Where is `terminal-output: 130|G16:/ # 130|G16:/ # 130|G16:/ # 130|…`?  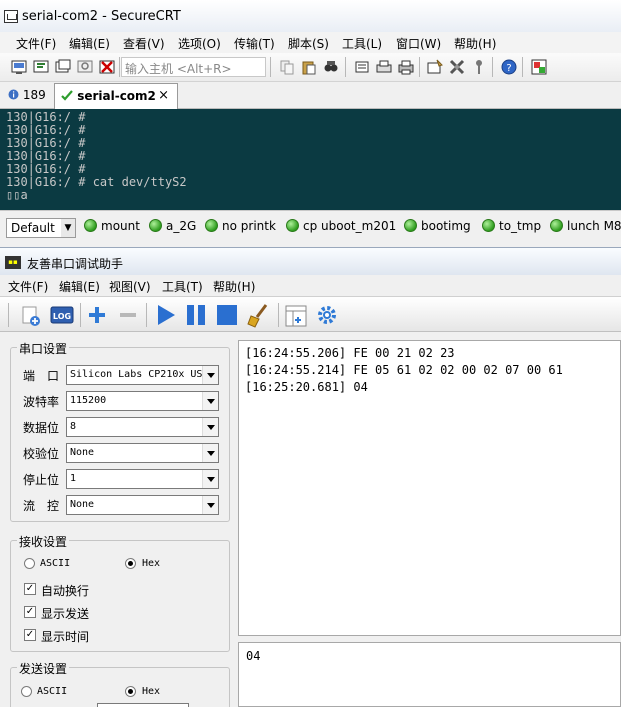
terminal-output: 130|G16:/ # 130|G16:/ # 130|G16:/ # 130|… is located at coordinates (310, 159).